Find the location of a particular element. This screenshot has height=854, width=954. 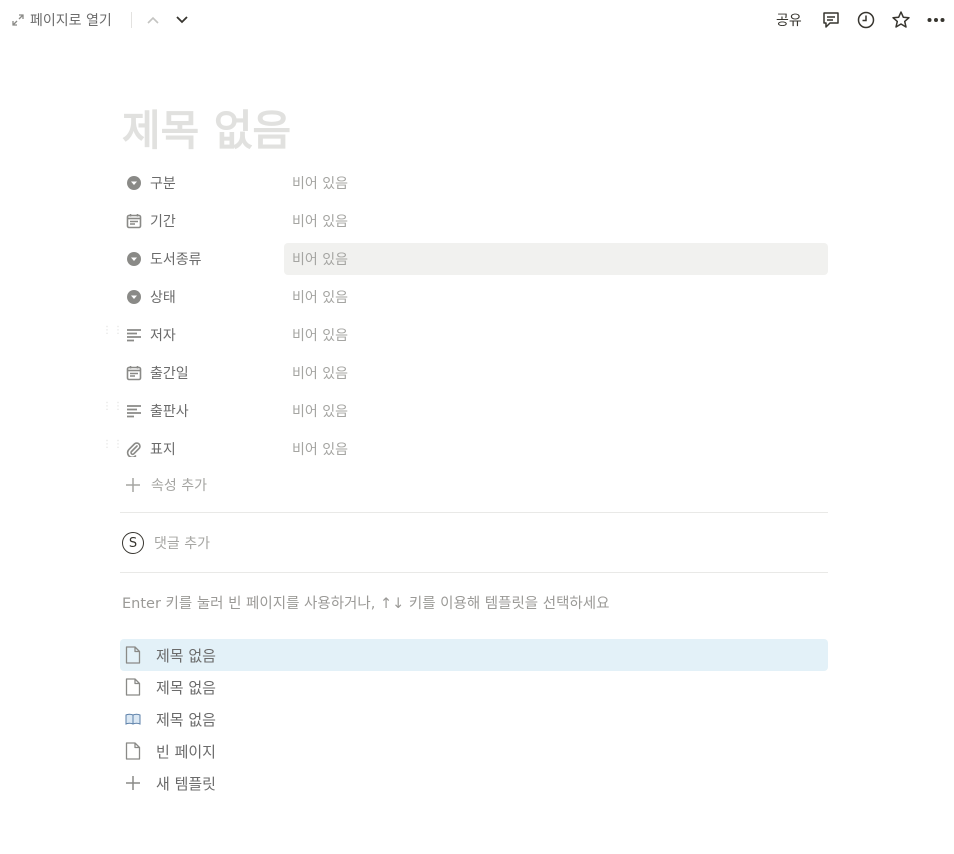

open-as-page-button: 페이지로 열기 is located at coordinates (62, 20).